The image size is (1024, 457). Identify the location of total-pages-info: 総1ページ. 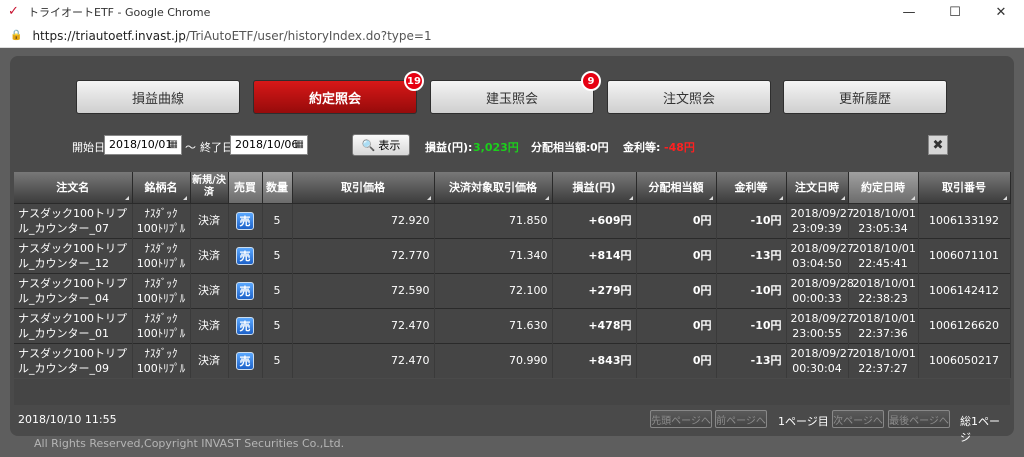
(980, 429).